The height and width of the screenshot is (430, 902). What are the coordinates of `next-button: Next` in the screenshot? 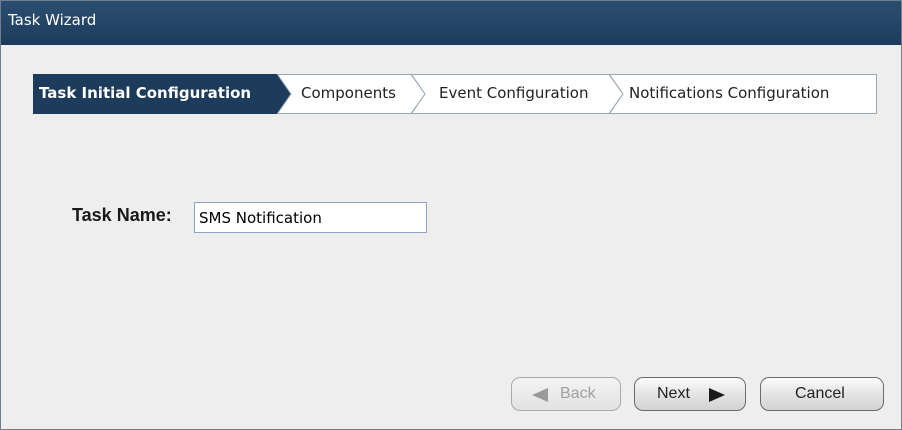 It's located at (690, 394).